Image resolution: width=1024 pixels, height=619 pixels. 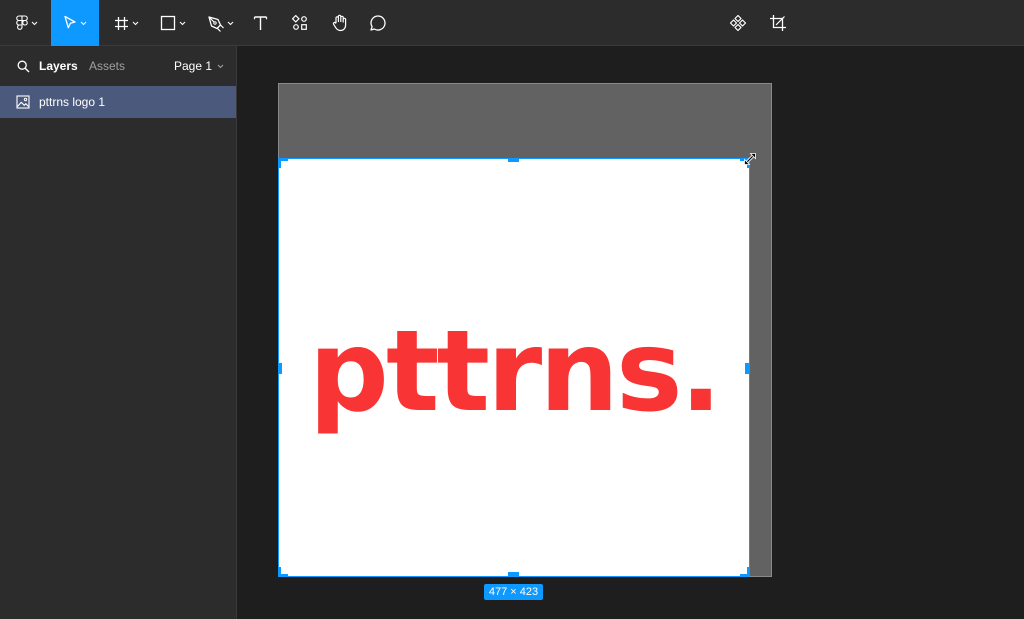 What do you see at coordinates (23, 102) in the screenshot?
I see `image-icon` at bounding box center [23, 102].